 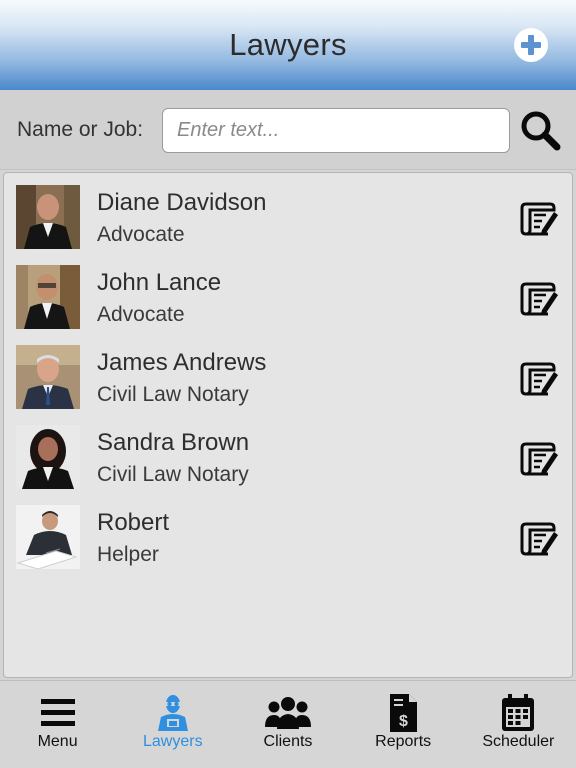 What do you see at coordinates (287, 713) in the screenshot?
I see `people-group-icon` at bounding box center [287, 713].